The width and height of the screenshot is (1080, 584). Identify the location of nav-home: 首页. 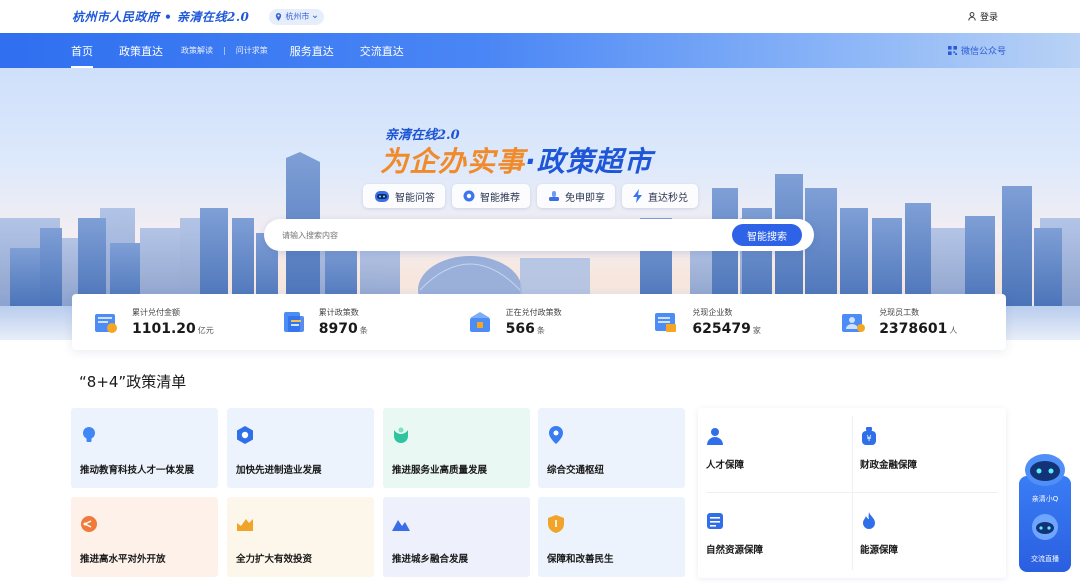
(82, 50).